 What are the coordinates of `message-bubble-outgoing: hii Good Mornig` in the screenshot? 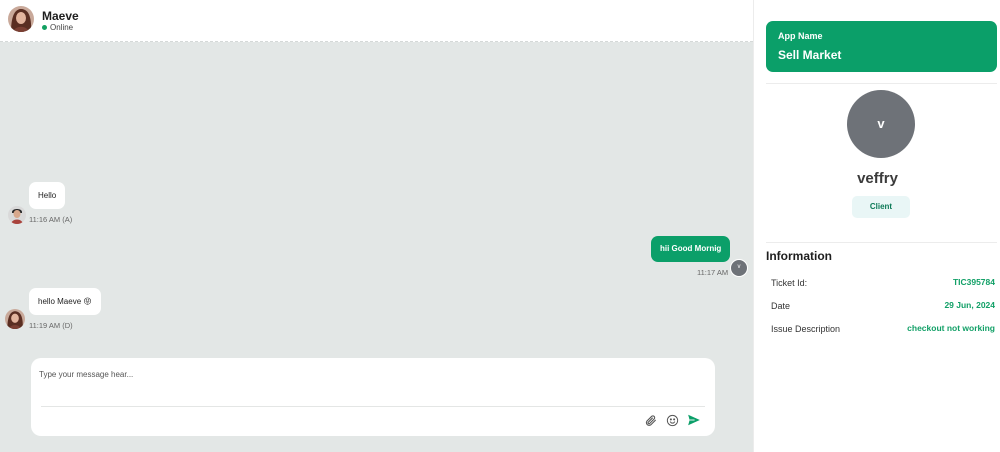 It's located at (691, 249).